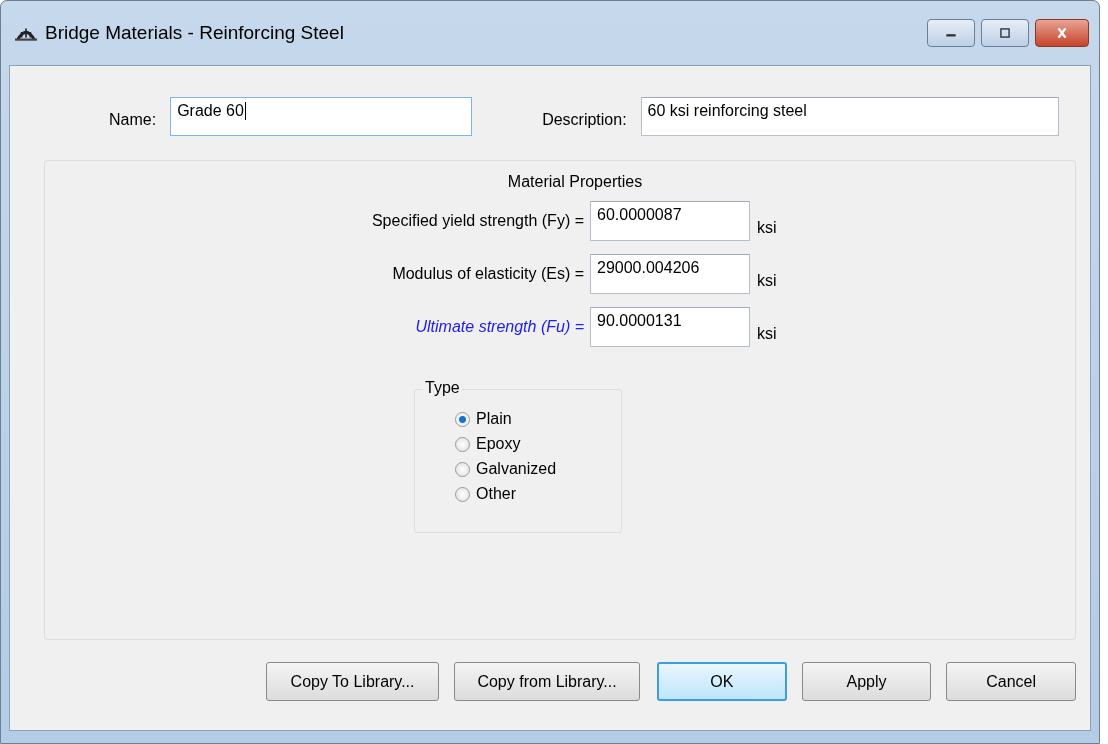 The image size is (1108, 744). I want to click on field-label: Modulus of elasticity (Es) =, so click(488, 274).